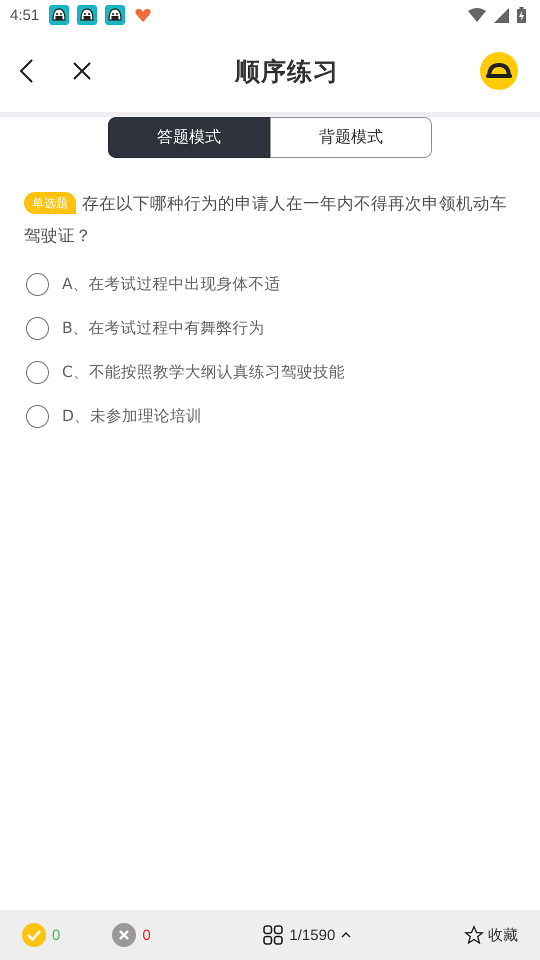 The height and width of the screenshot is (960, 540). What do you see at coordinates (521, 15) in the screenshot?
I see `battery-charging-icon` at bounding box center [521, 15].